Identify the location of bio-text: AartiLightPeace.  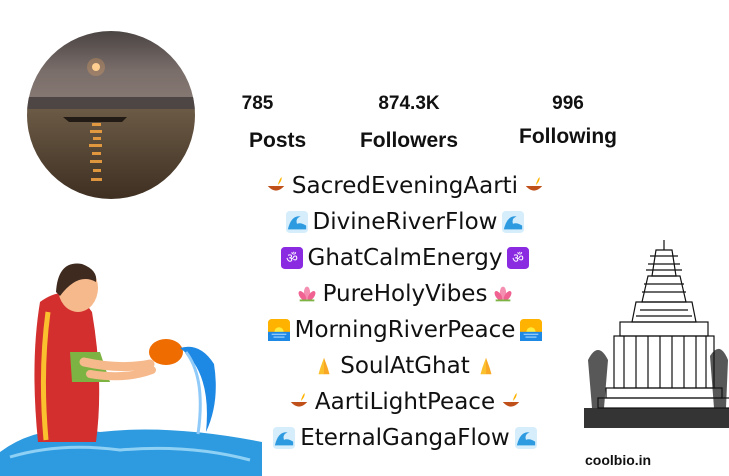
(405, 402).